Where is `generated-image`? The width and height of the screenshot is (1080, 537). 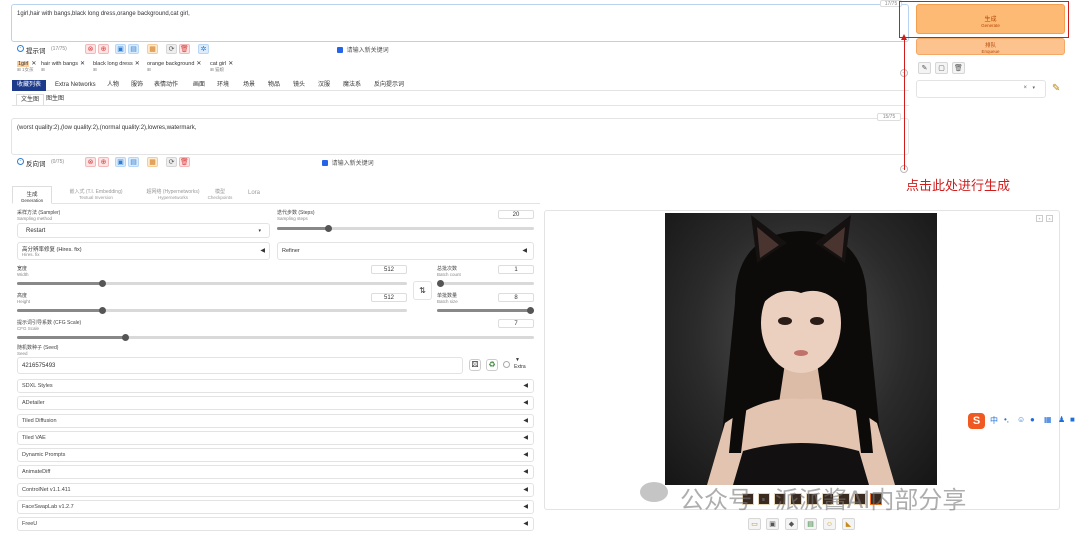 generated-image is located at coordinates (801, 349).